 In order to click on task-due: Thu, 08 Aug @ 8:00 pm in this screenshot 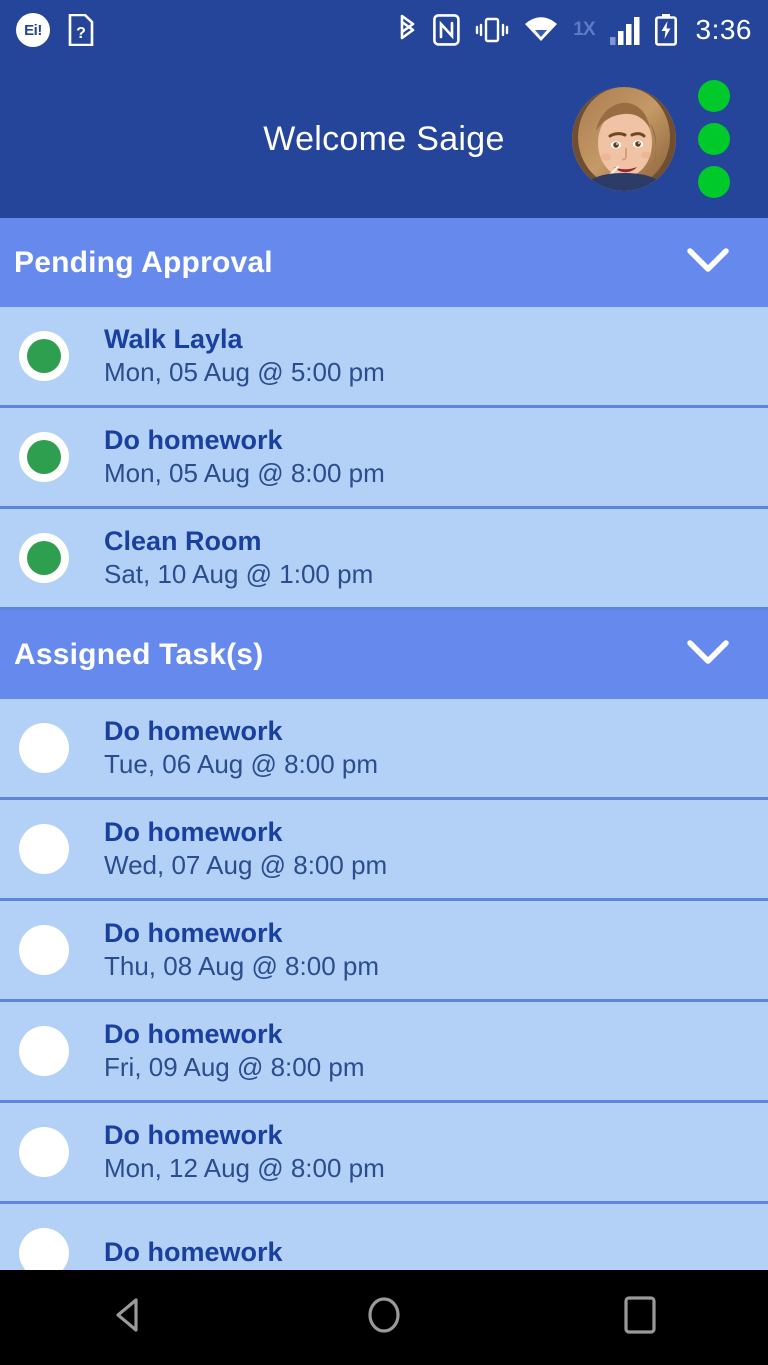, I will do `click(242, 966)`.